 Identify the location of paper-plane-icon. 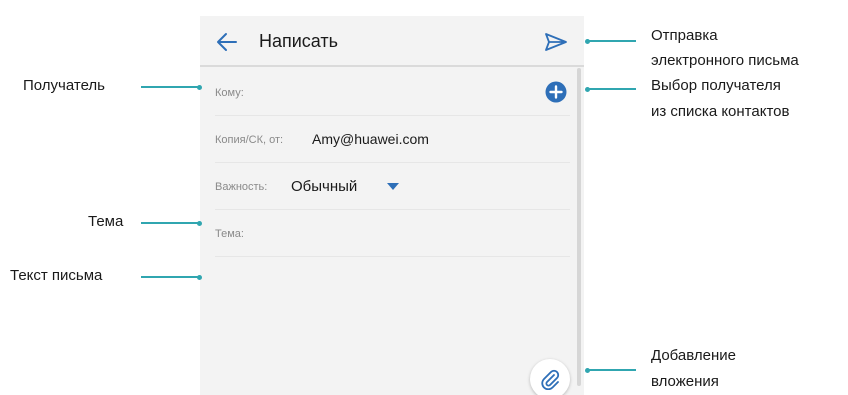
(556, 42).